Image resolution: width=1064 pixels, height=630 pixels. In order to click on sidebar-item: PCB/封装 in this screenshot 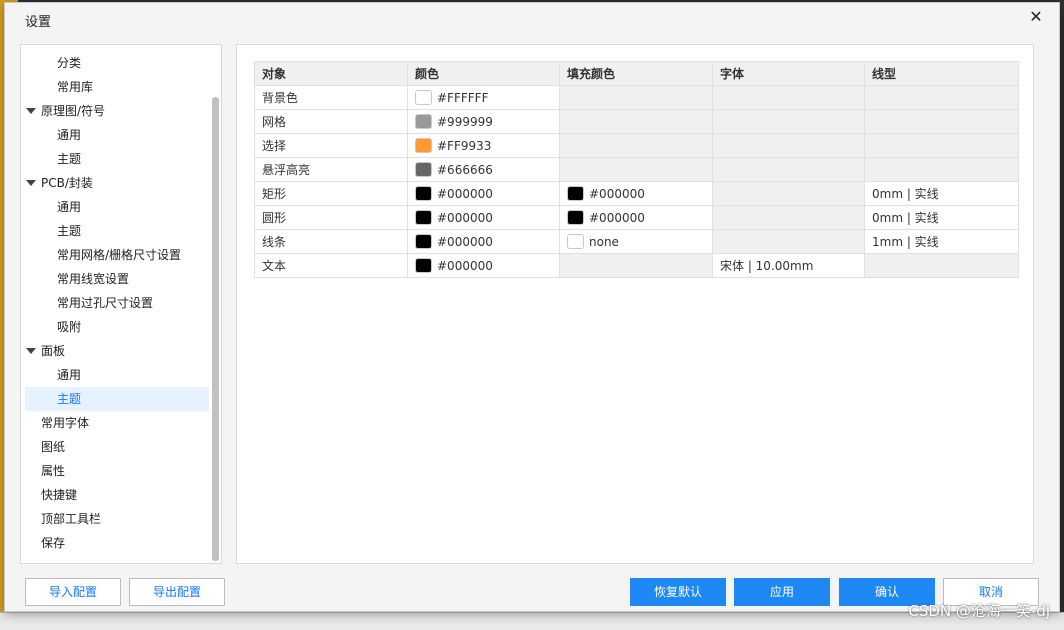, I will do `click(121, 183)`.